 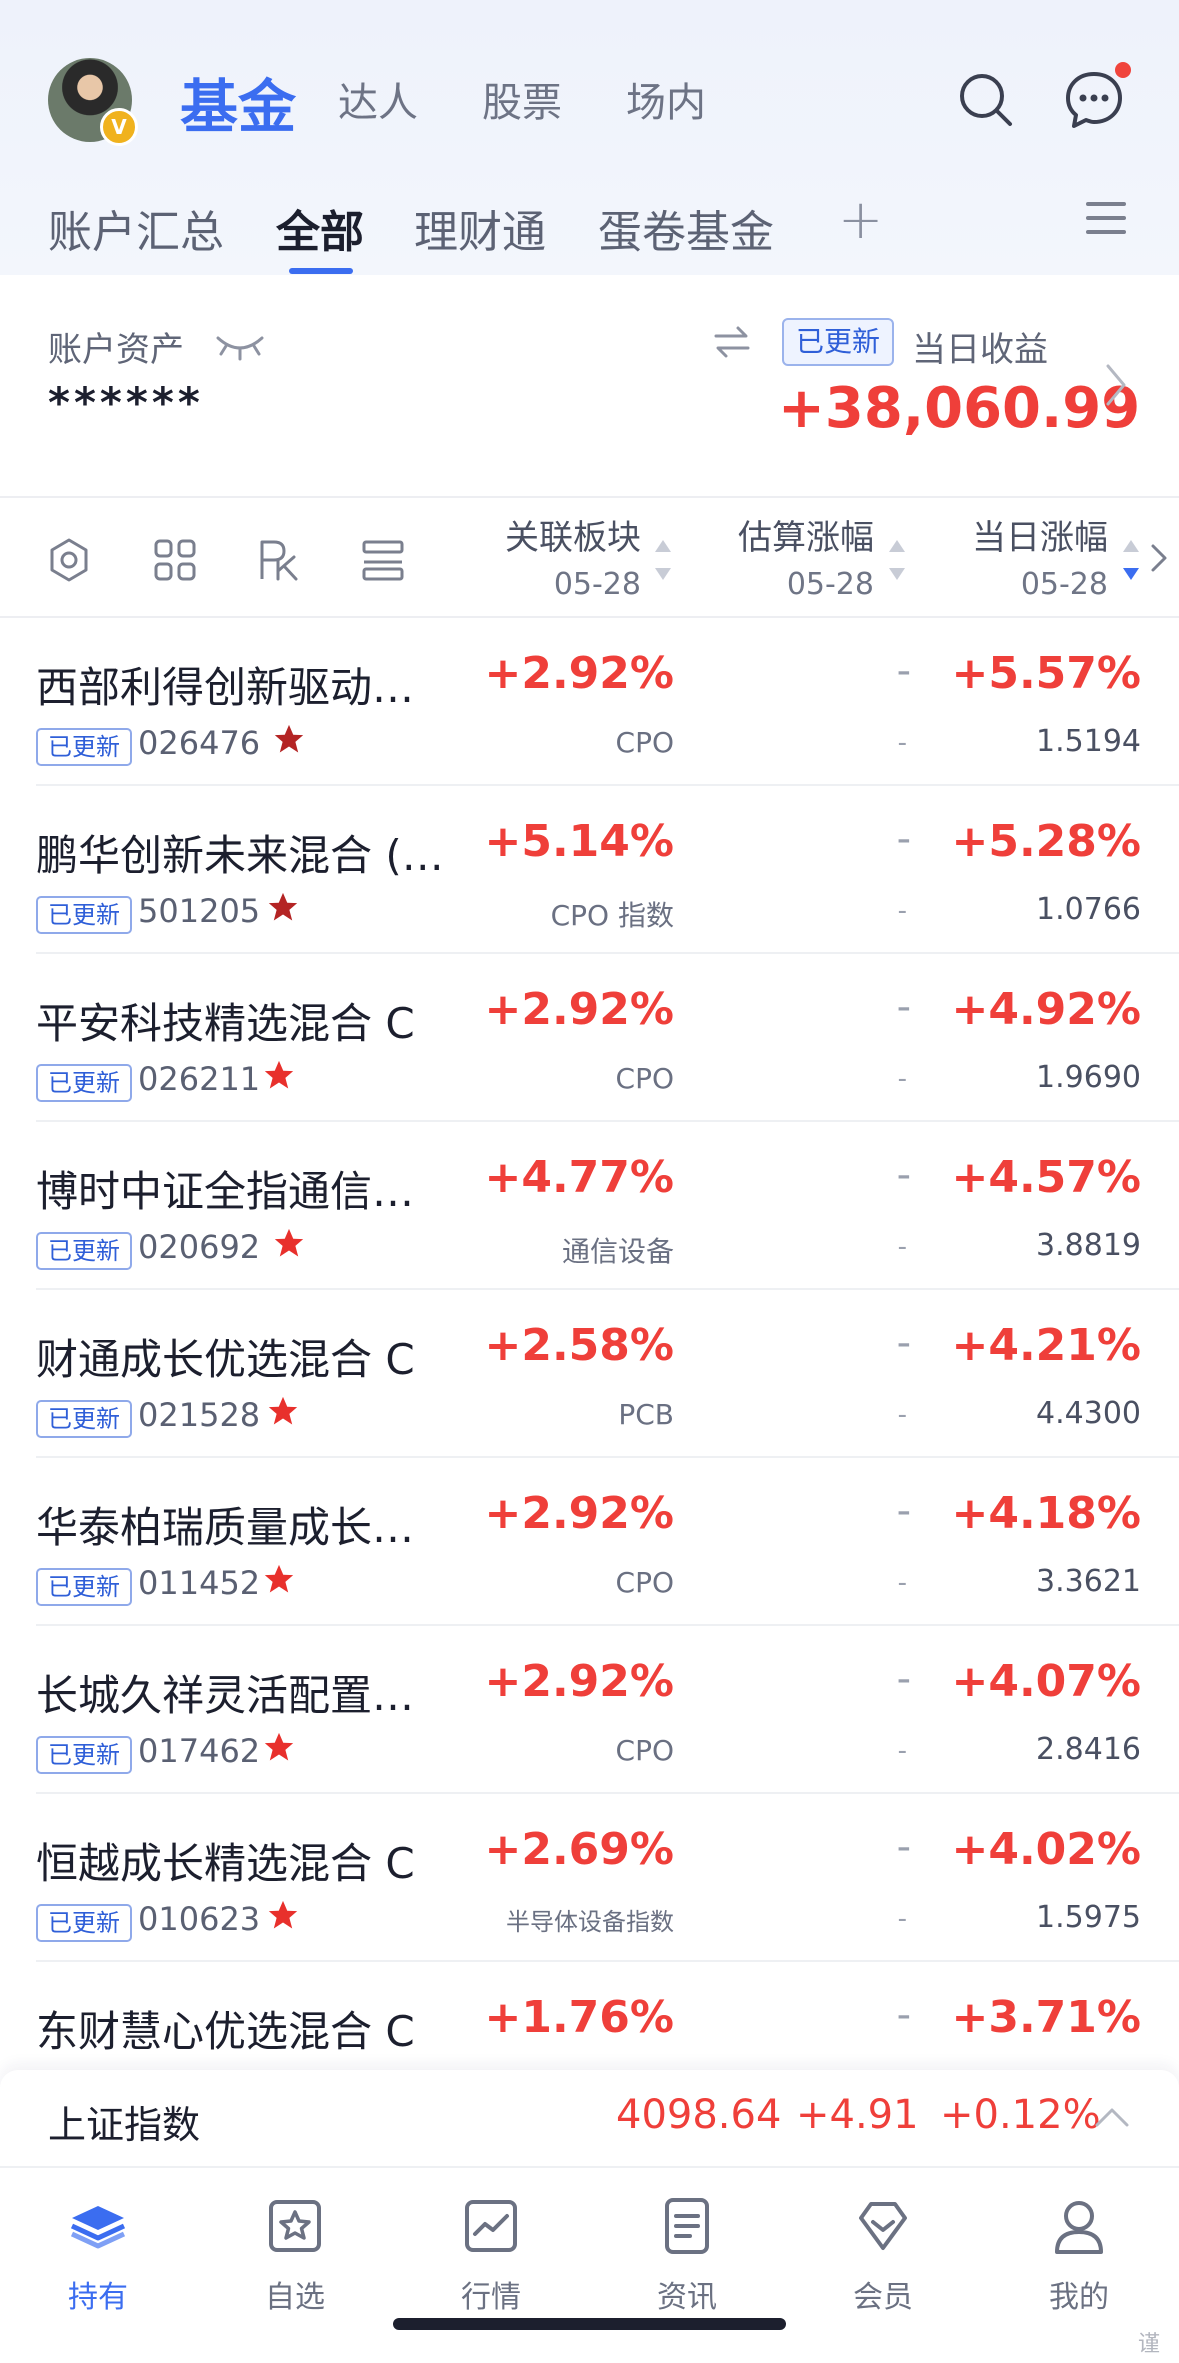 I want to click on tab-label: 我的, so click(x=1079, y=2297).